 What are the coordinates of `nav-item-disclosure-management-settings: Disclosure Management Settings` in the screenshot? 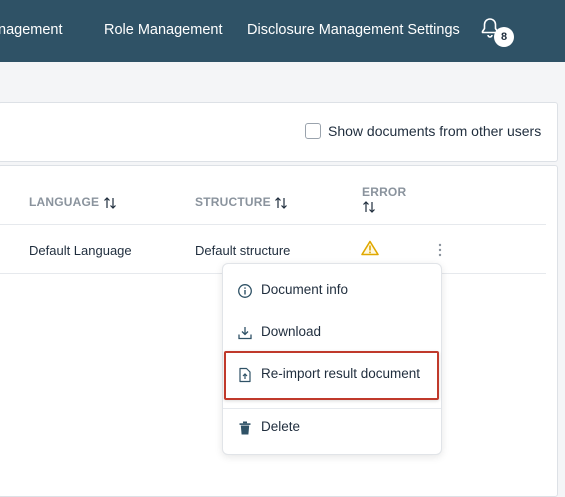 It's located at (353, 30).